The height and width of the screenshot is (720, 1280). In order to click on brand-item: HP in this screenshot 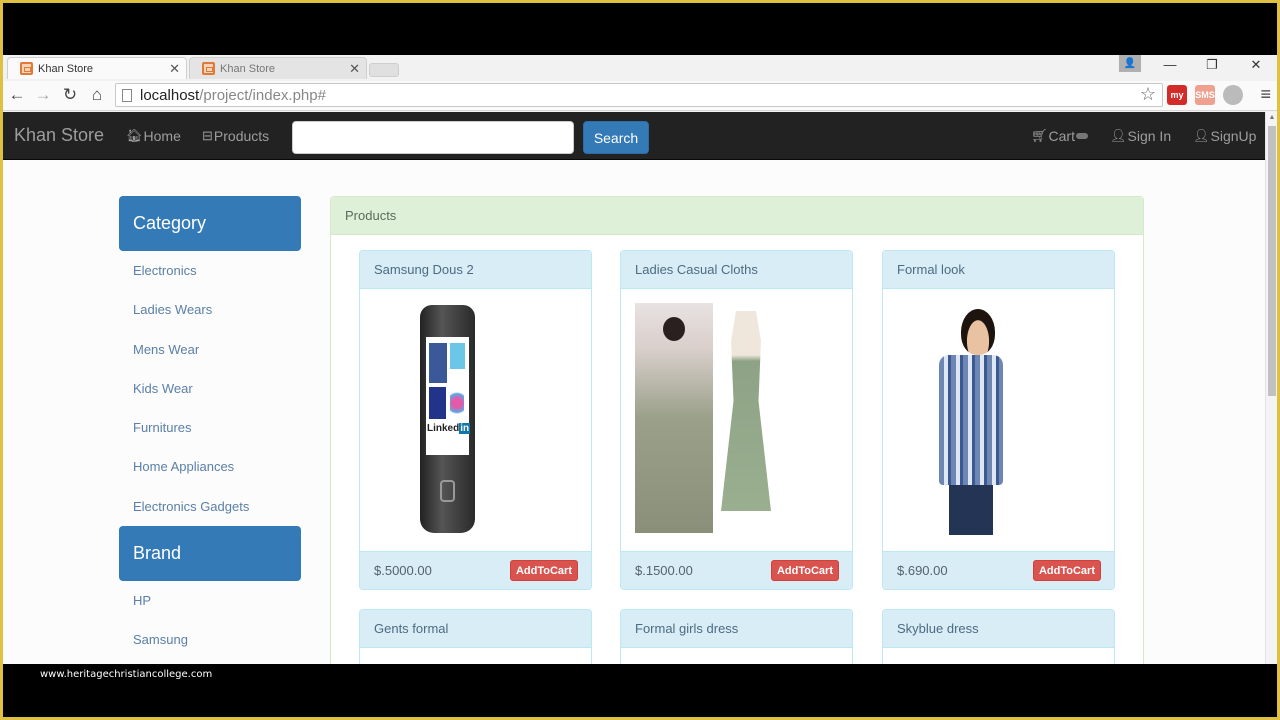, I will do `click(210, 600)`.